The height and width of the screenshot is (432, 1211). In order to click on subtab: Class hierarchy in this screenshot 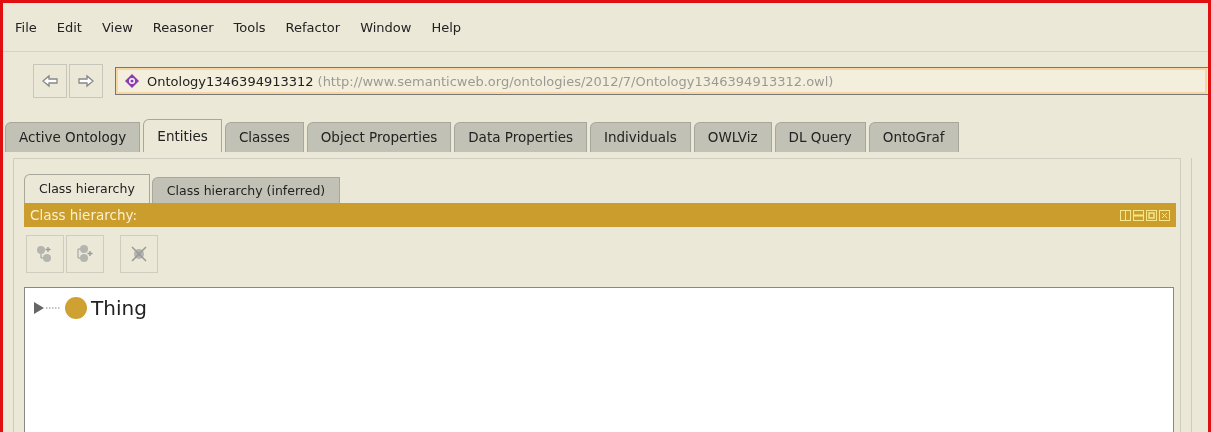, I will do `click(87, 188)`.